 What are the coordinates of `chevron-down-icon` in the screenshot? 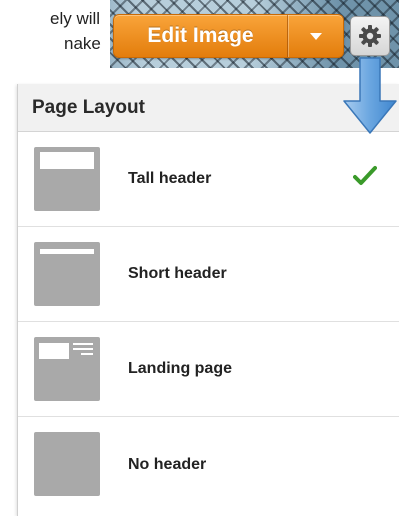 It's located at (315, 36).